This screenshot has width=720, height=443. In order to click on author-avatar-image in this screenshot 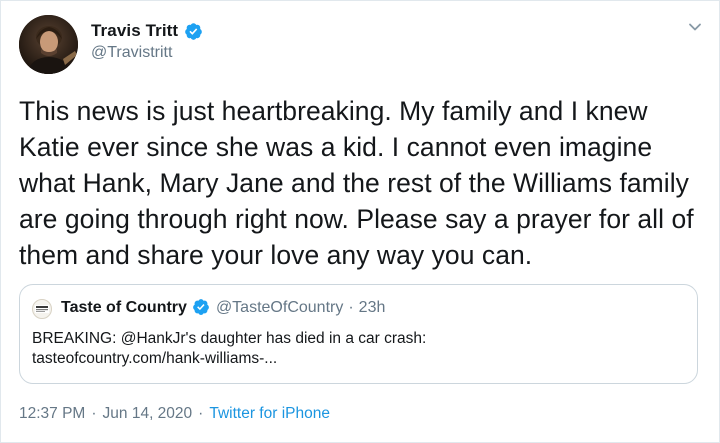, I will do `click(48, 44)`.